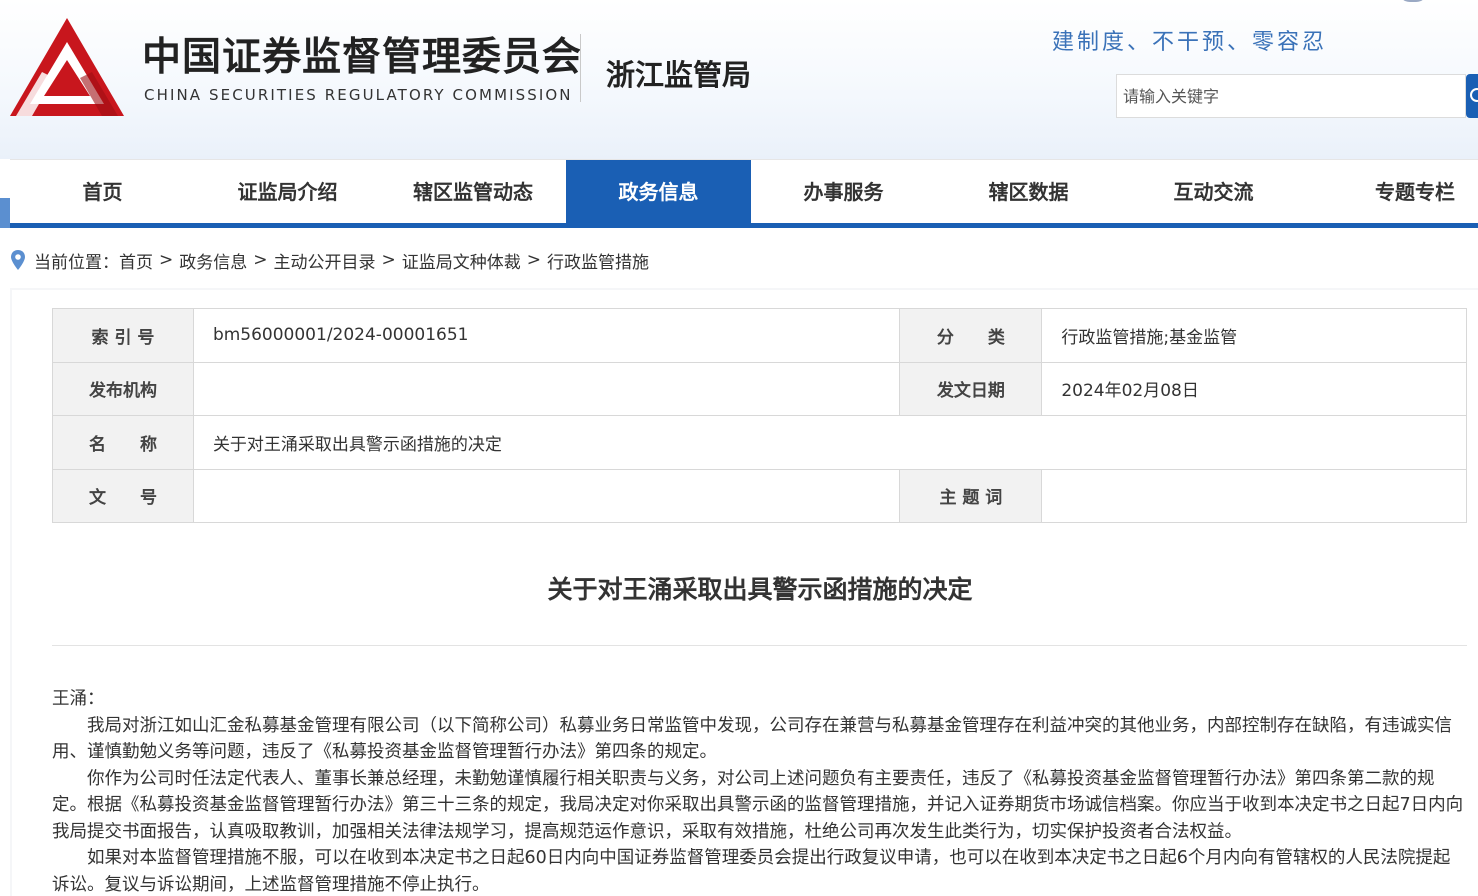 Image resolution: width=1478 pixels, height=896 pixels. Describe the element at coordinates (760, 589) in the screenshot. I see `article-title: 关于对王涌采取出具警示函措施的决定` at that location.